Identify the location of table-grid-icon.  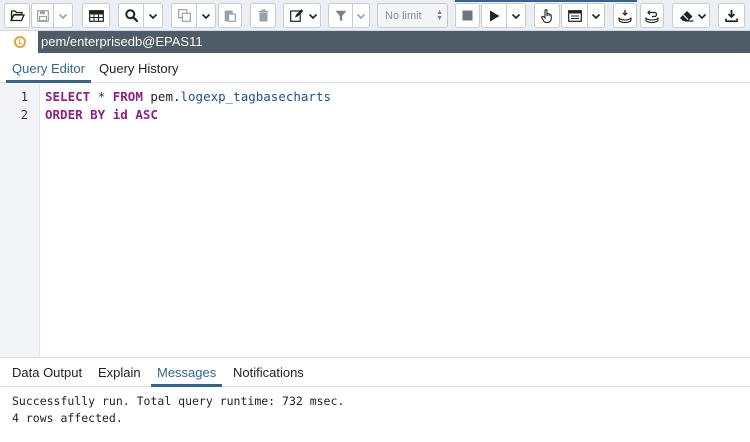
(96, 15).